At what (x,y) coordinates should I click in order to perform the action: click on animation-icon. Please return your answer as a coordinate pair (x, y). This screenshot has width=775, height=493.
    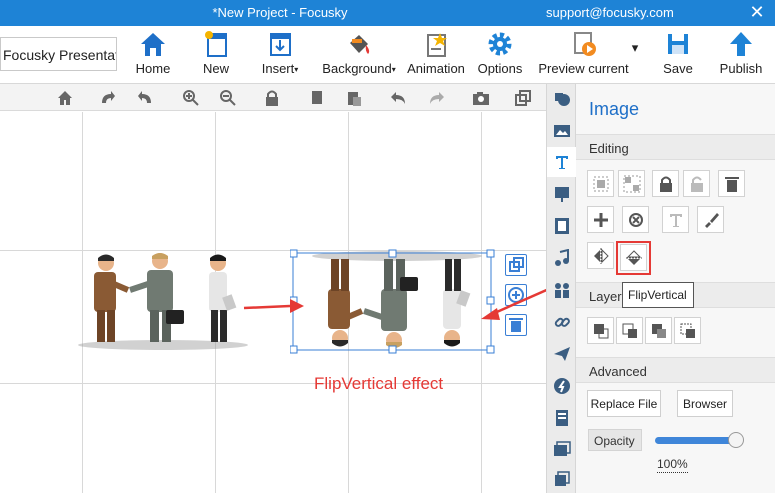
    Looking at the image, I should click on (437, 45).